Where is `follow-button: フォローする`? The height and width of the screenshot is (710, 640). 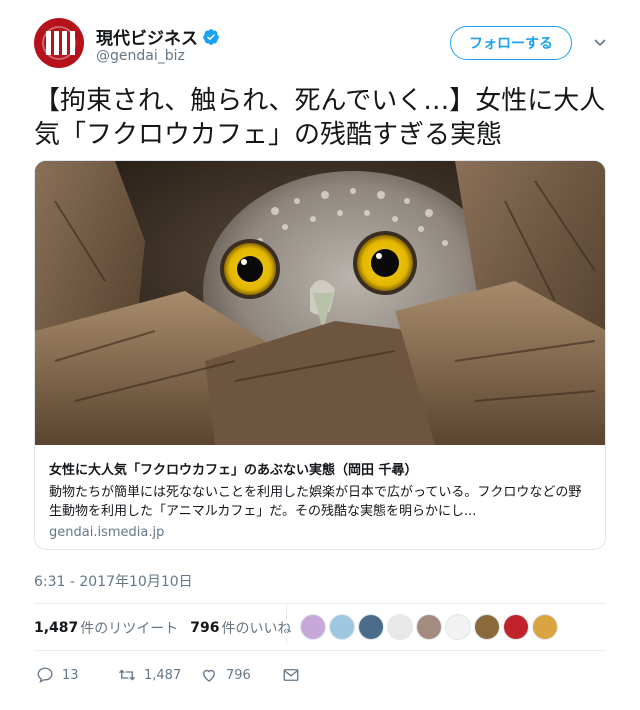 follow-button: フォローする is located at coordinates (511, 43).